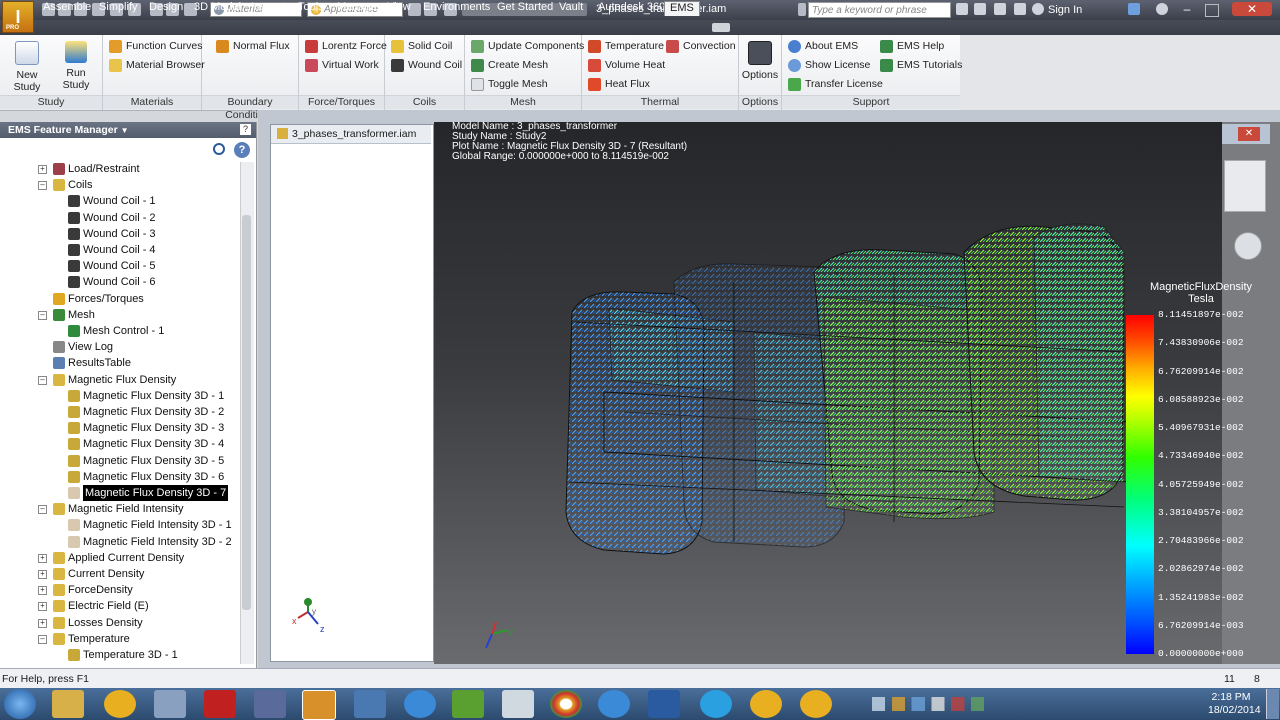  Describe the element at coordinates (253, 46) in the screenshot. I see `normal-flux-button: Normal Flux` at that location.